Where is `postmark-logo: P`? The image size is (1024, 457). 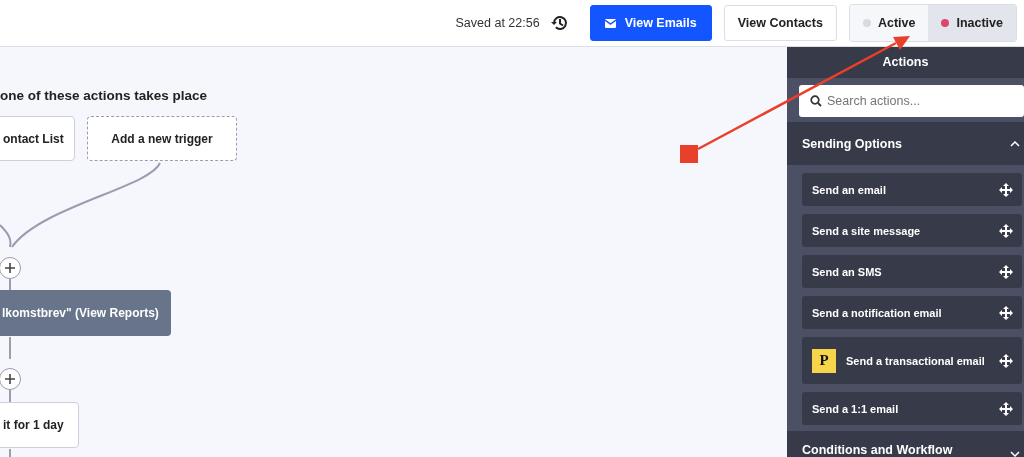 postmark-logo: P is located at coordinates (824, 360).